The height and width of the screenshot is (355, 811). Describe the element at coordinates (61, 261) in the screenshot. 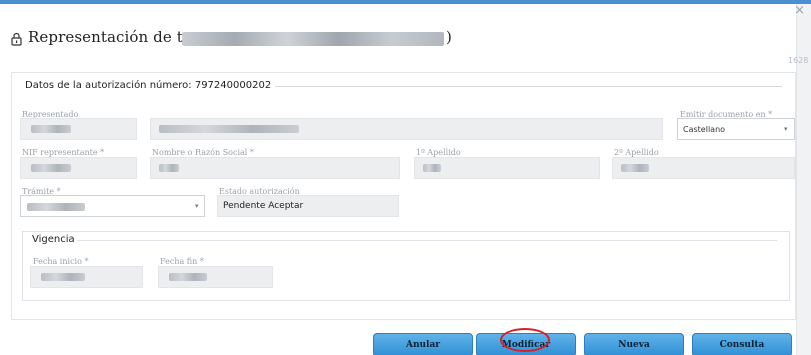

I see `fecha-inicio-label: Fecha inicio *` at that location.